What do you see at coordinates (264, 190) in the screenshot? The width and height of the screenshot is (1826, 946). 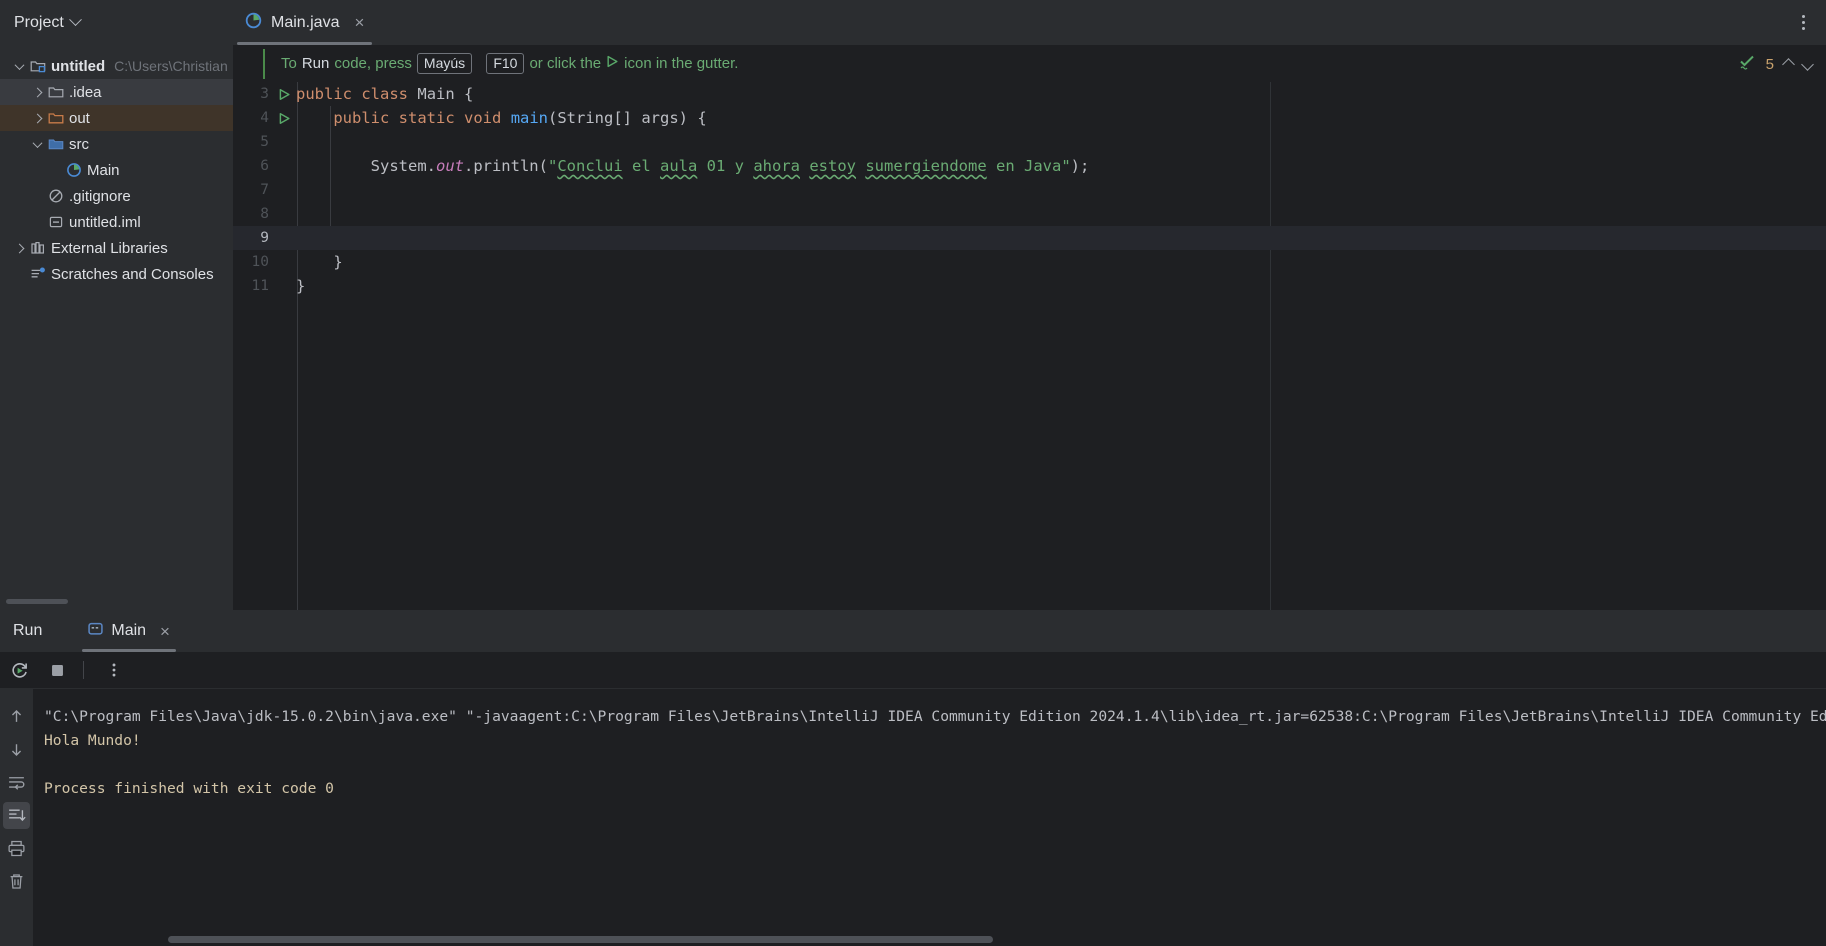 I see `line-number: 7` at bounding box center [264, 190].